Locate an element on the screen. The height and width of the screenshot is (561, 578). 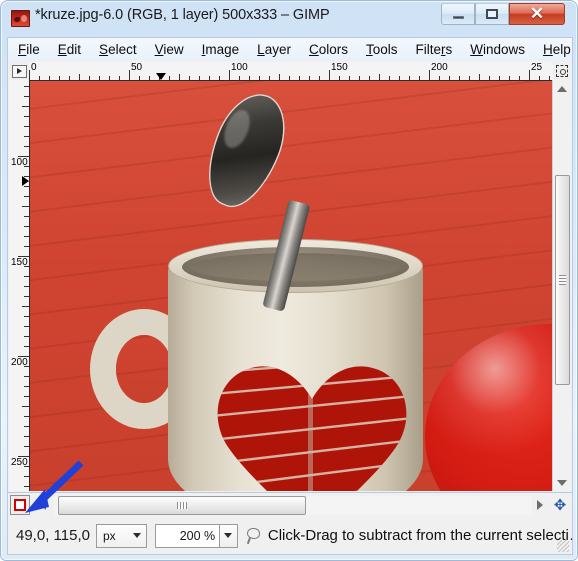
menu-item-file: File is located at coordinates (29, 49).